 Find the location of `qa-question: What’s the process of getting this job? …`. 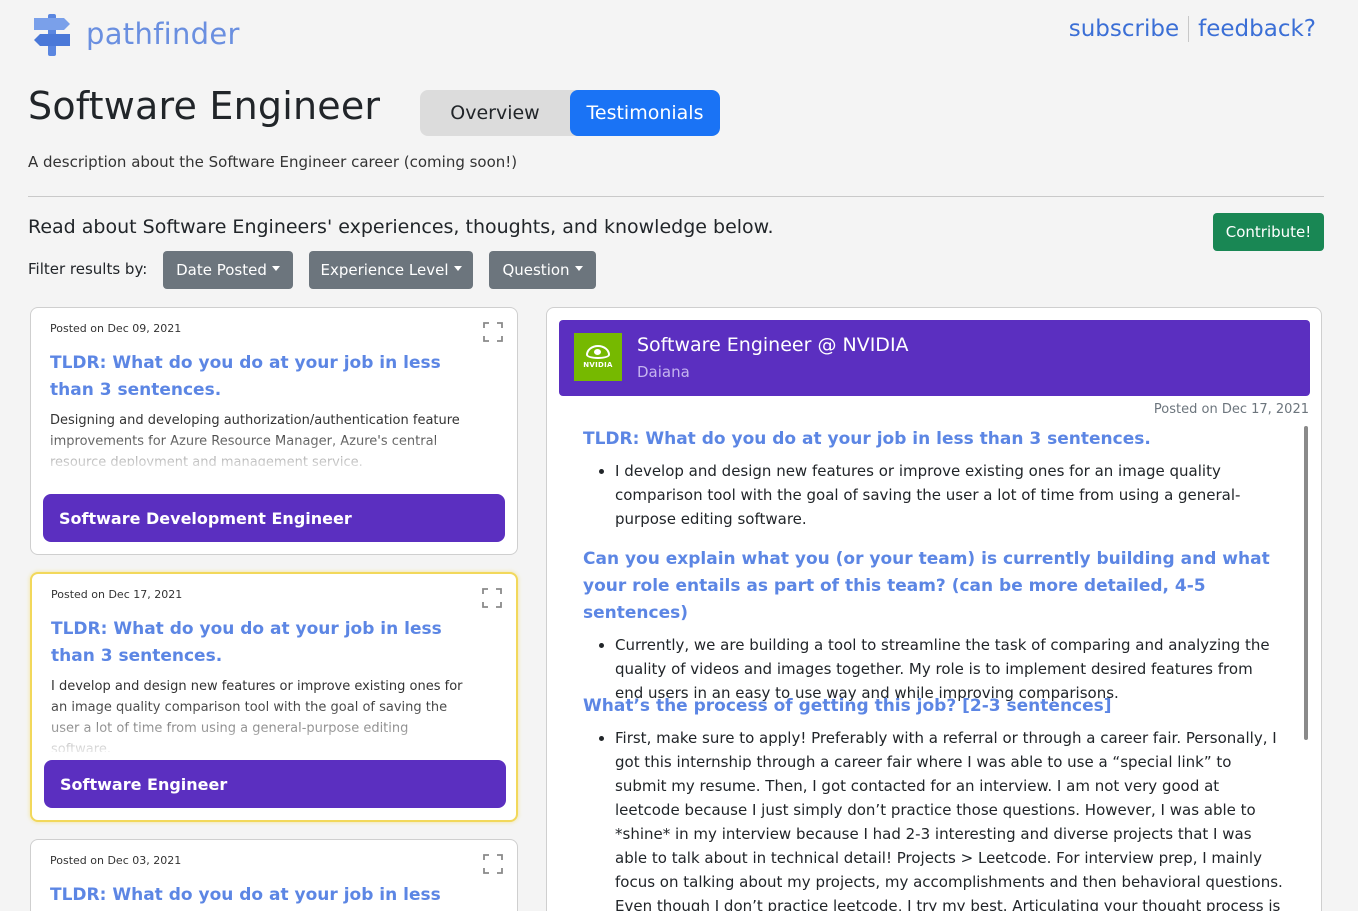

qa-question: What’s the process of getting this job? … is located at coordinates (847, 706).